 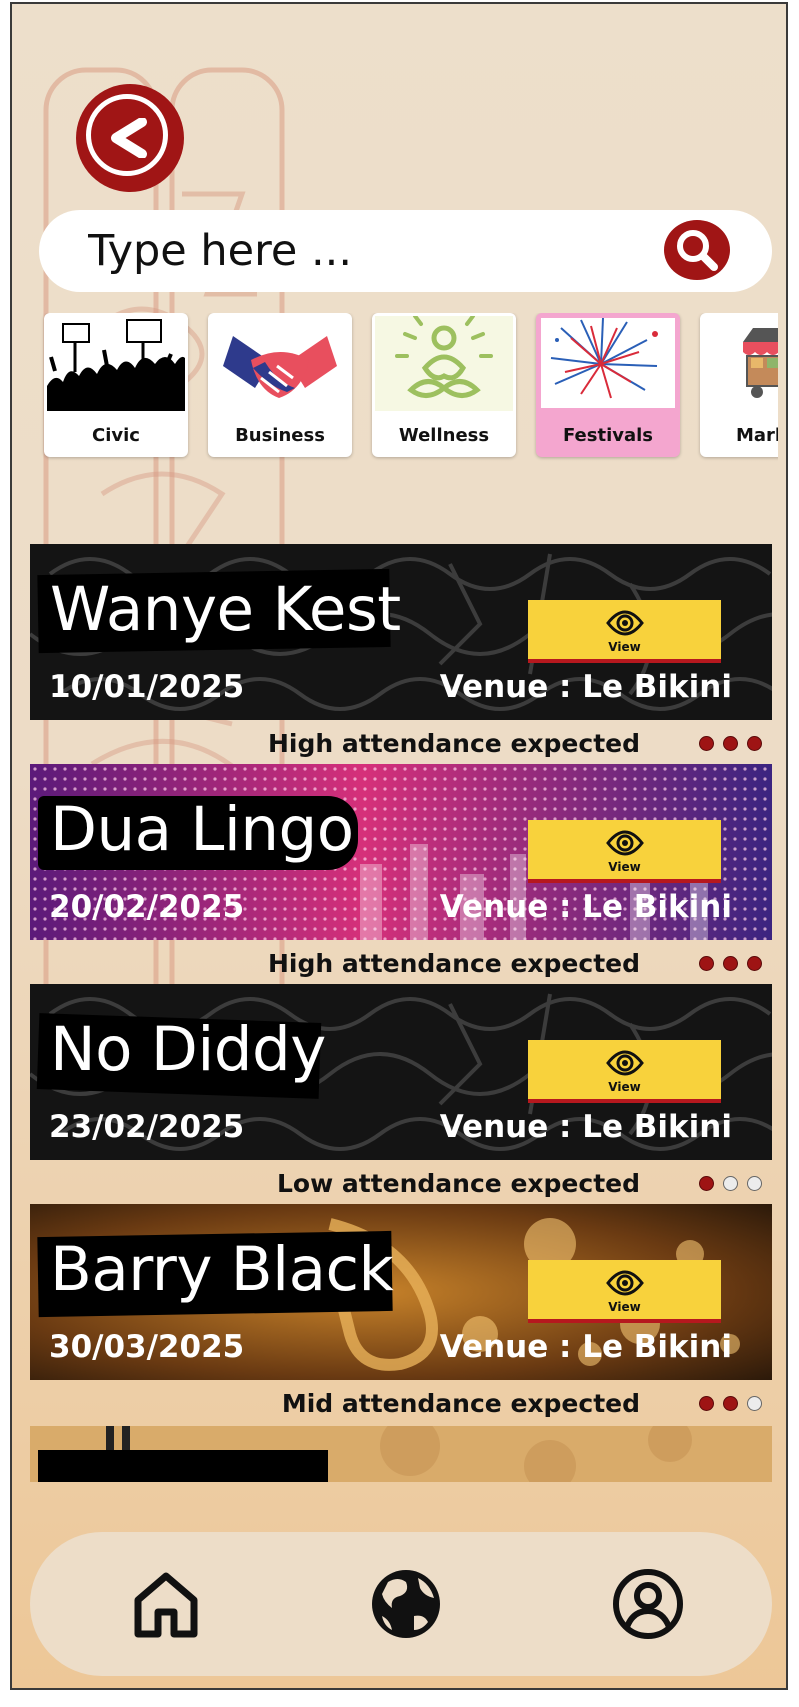 I want to click on event-card-partial, so click(x=401, y=1454).